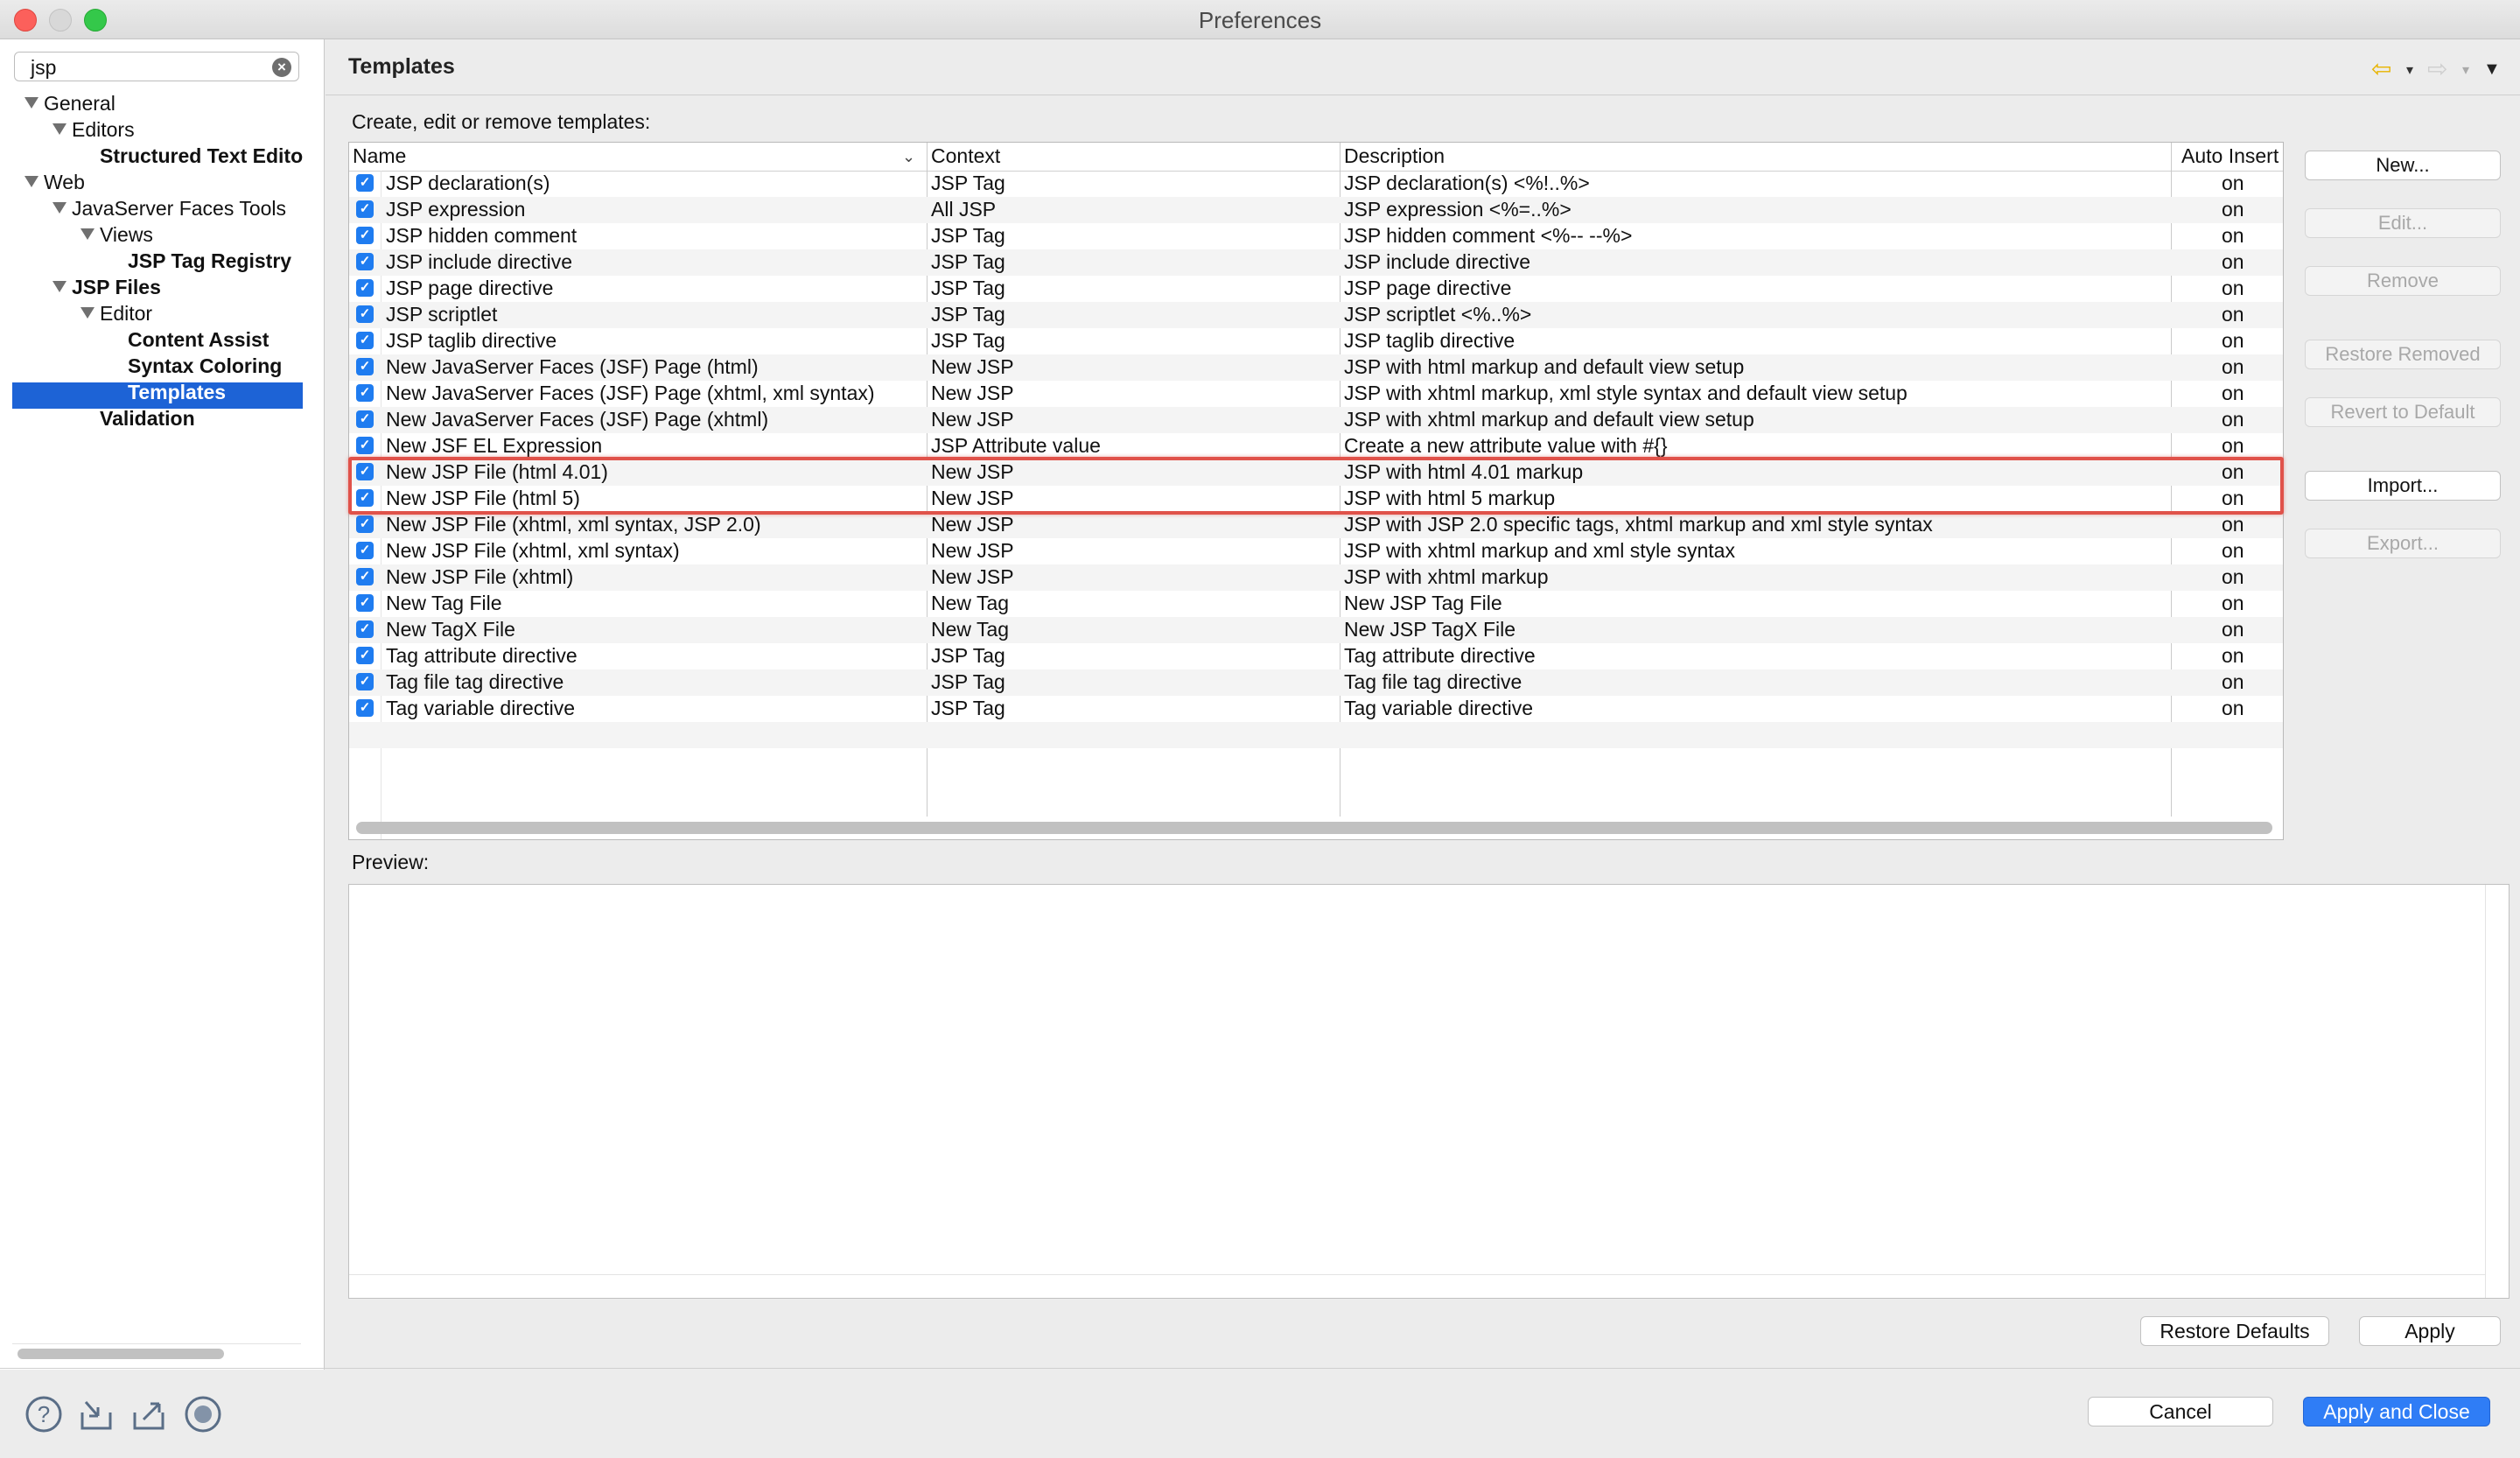  What do you see at coordinates (2437, 68) in the screenshot?
I see `forward-arrow-icon: ⇨` at bounding box center [2437, 68].